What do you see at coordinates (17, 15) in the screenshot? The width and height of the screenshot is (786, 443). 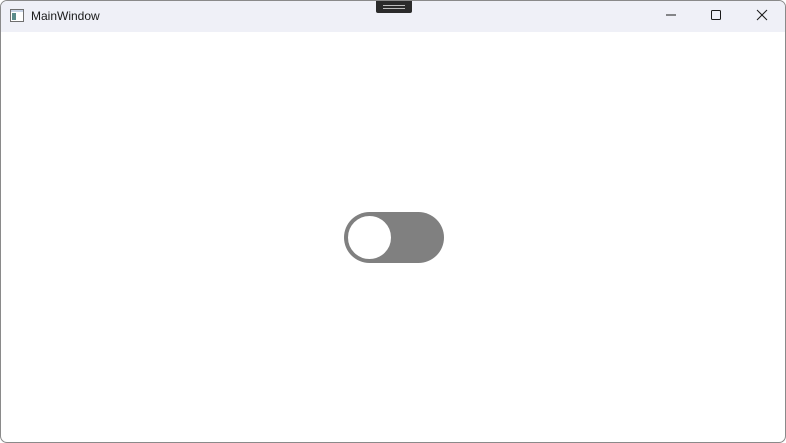 I see `app-window-icon` at bounding box center [17, 15].